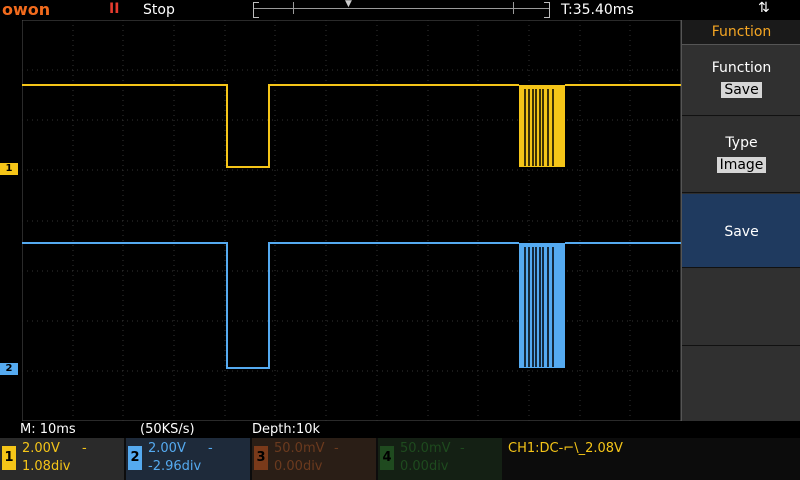 Image resolution: width=800 pixels, height=480 pixels. Describe the element at coordinates (286, 429) in the screenshot. I see `memory-depth: Depth:10k` at that location.